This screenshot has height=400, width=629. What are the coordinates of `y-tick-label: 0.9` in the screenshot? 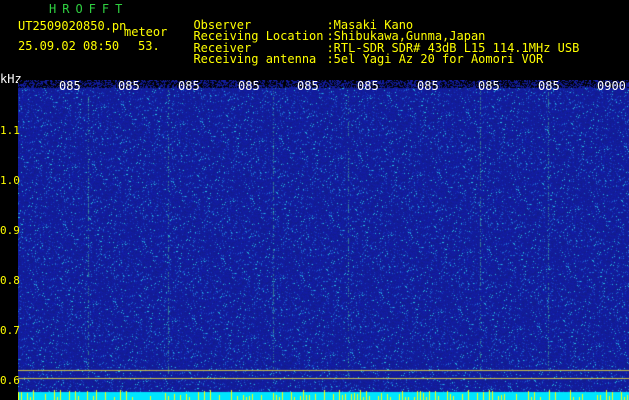 It's located at (10, 230).